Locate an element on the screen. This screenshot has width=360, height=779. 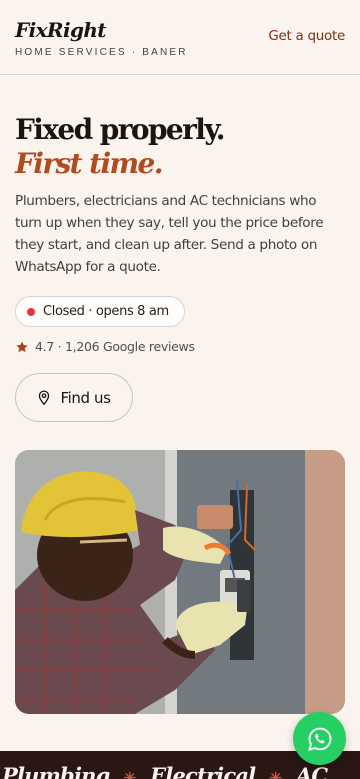
find-us-label: Find us is located at coordinates (85, 397).